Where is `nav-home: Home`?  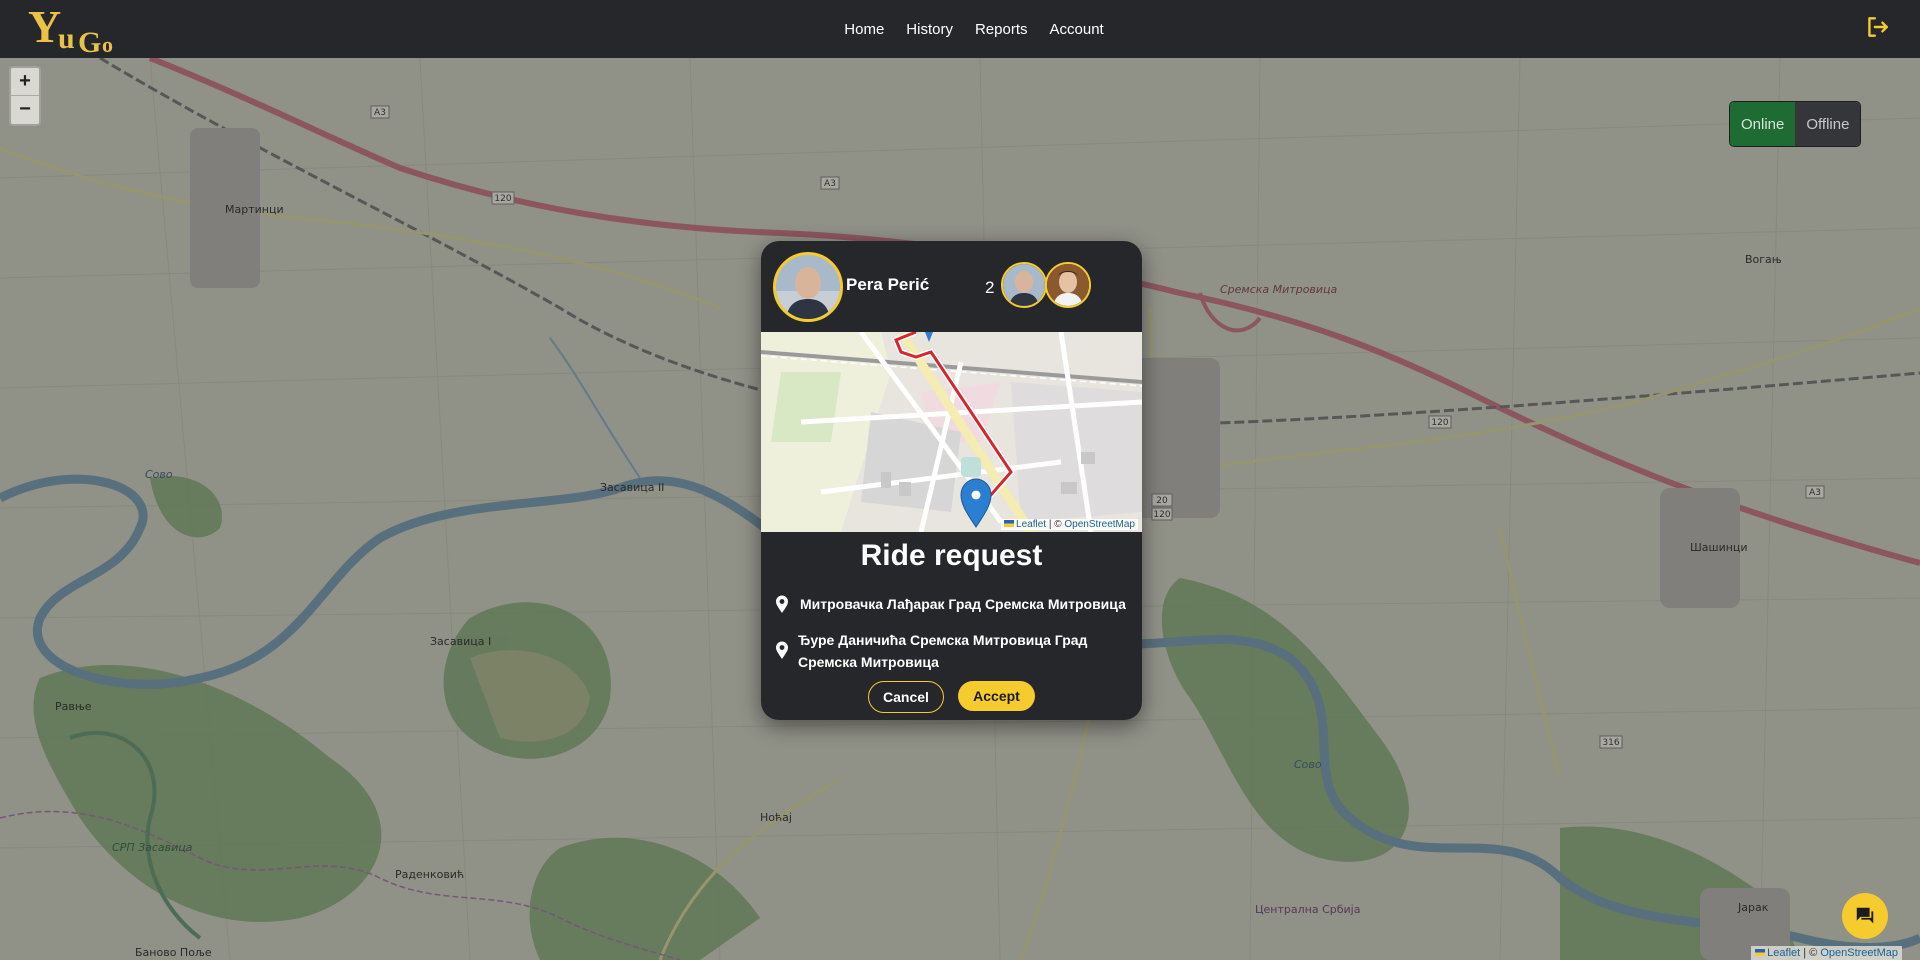 nav-home: Home is located at coordinates (864, 29).